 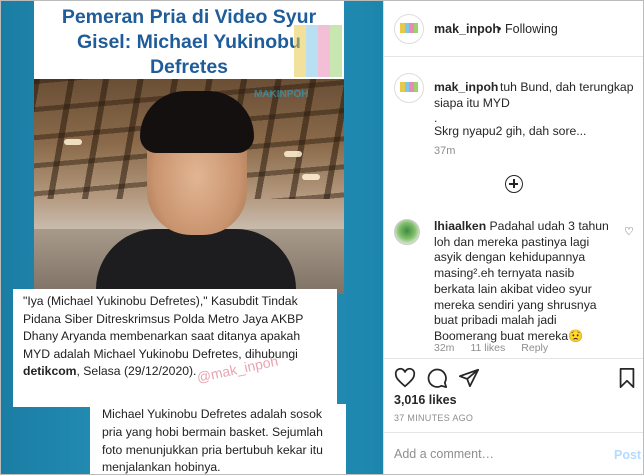 I want to click on person-body, so click(x=196, y=261).